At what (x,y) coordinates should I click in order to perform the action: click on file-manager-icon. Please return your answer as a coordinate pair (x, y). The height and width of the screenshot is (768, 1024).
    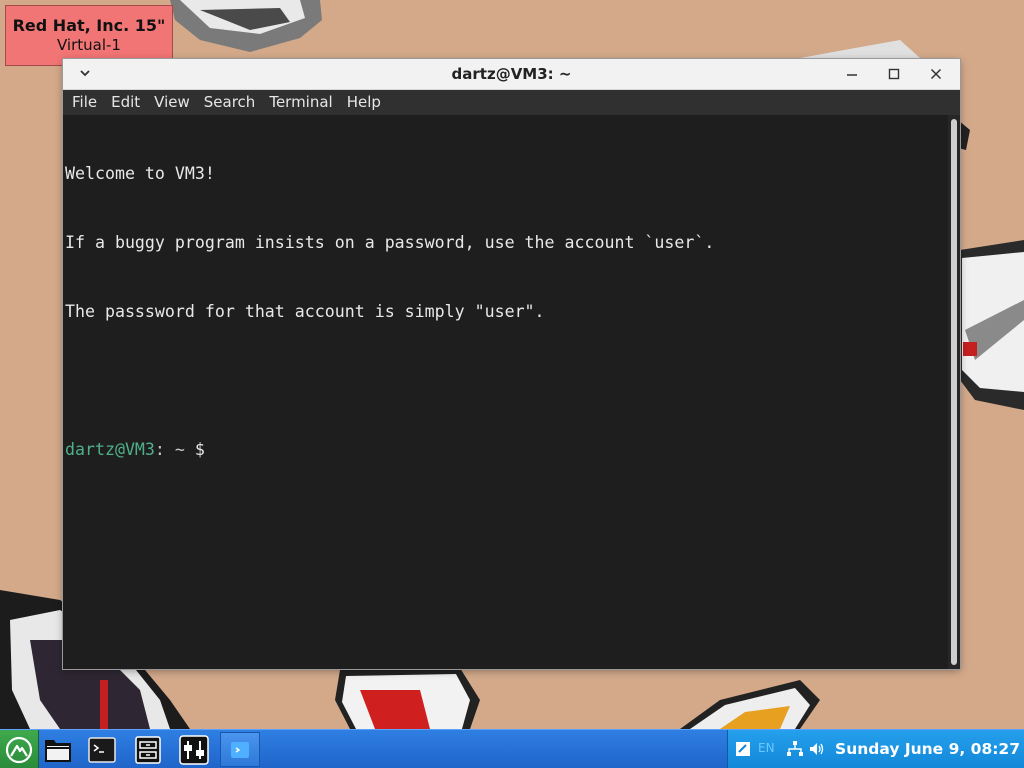
    Looking at the image, I should click on (58, 750).